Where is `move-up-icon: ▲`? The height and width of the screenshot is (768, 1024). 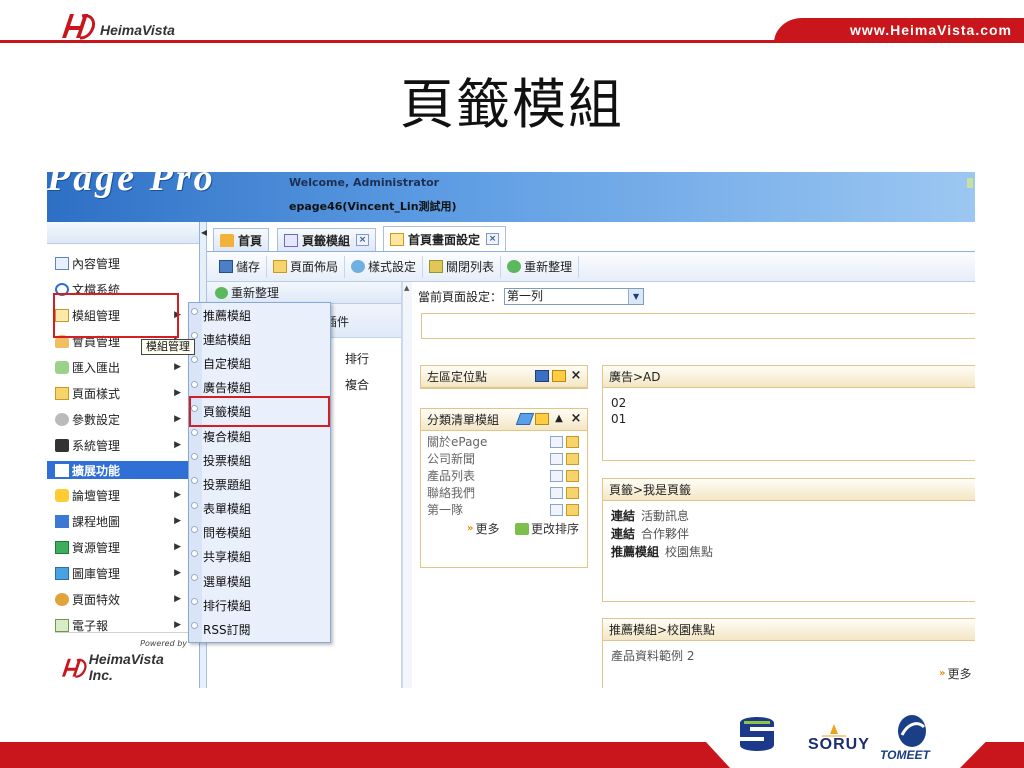 move-up-icon: ▲ is located at coordinates (559, 419).